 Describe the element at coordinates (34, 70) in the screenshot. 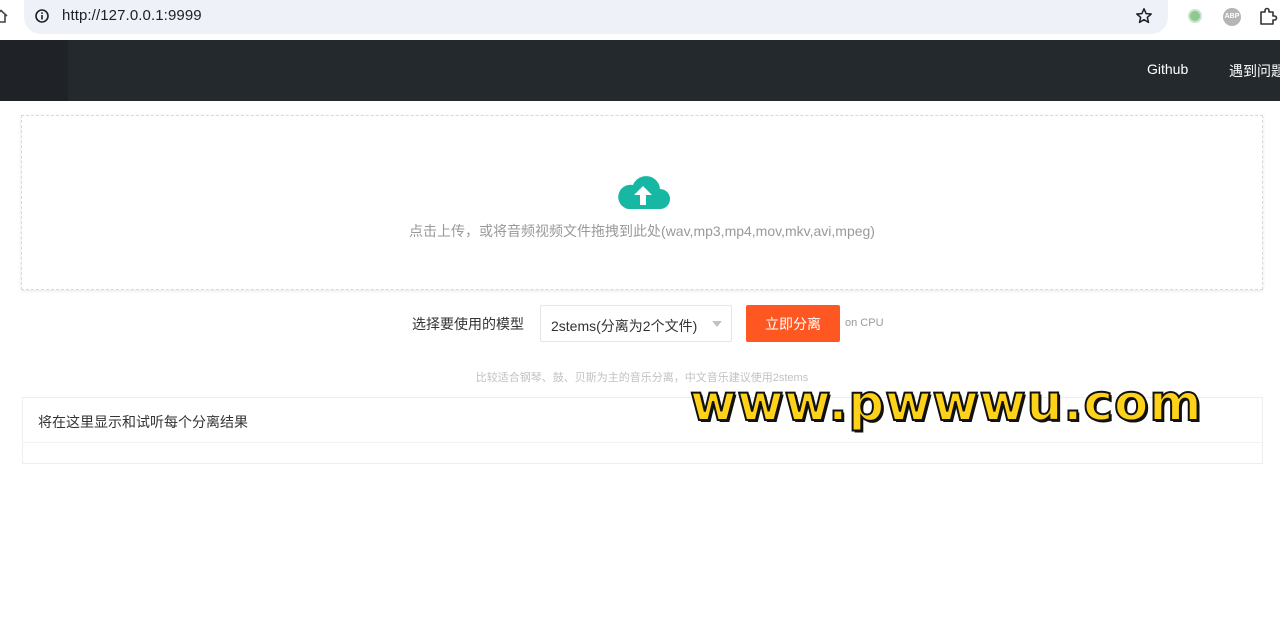

I see `header-logo-area` at that location.